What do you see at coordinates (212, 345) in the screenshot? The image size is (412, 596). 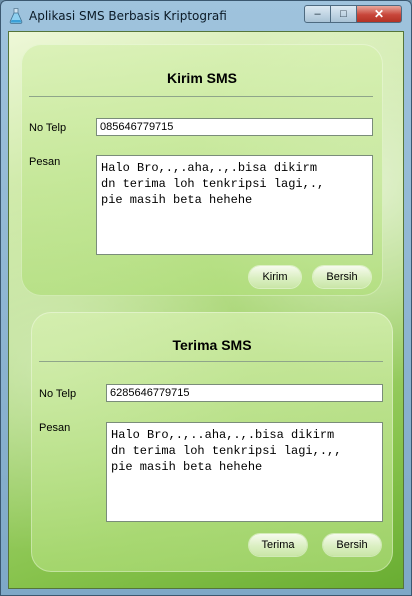 I see `receive-panel-title: Terima SMS` at bounding box center [212, 345].